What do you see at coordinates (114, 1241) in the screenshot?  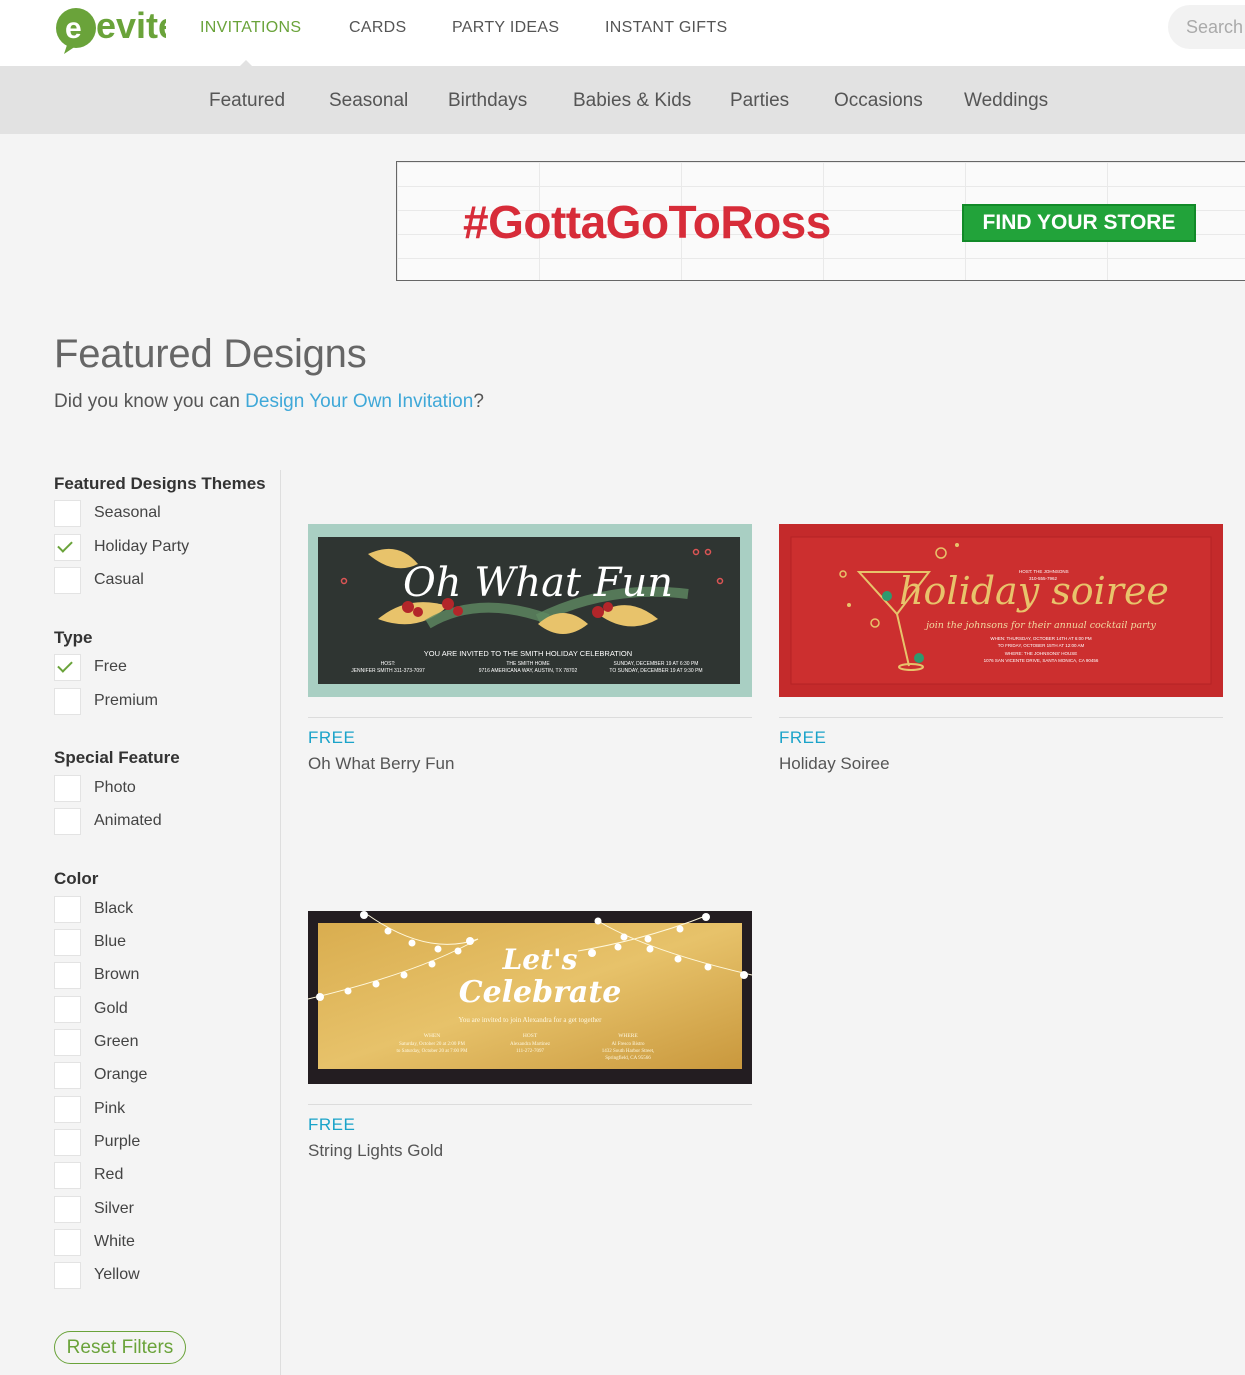 I see `filter-label: White` at bounding box center [114, 1241].